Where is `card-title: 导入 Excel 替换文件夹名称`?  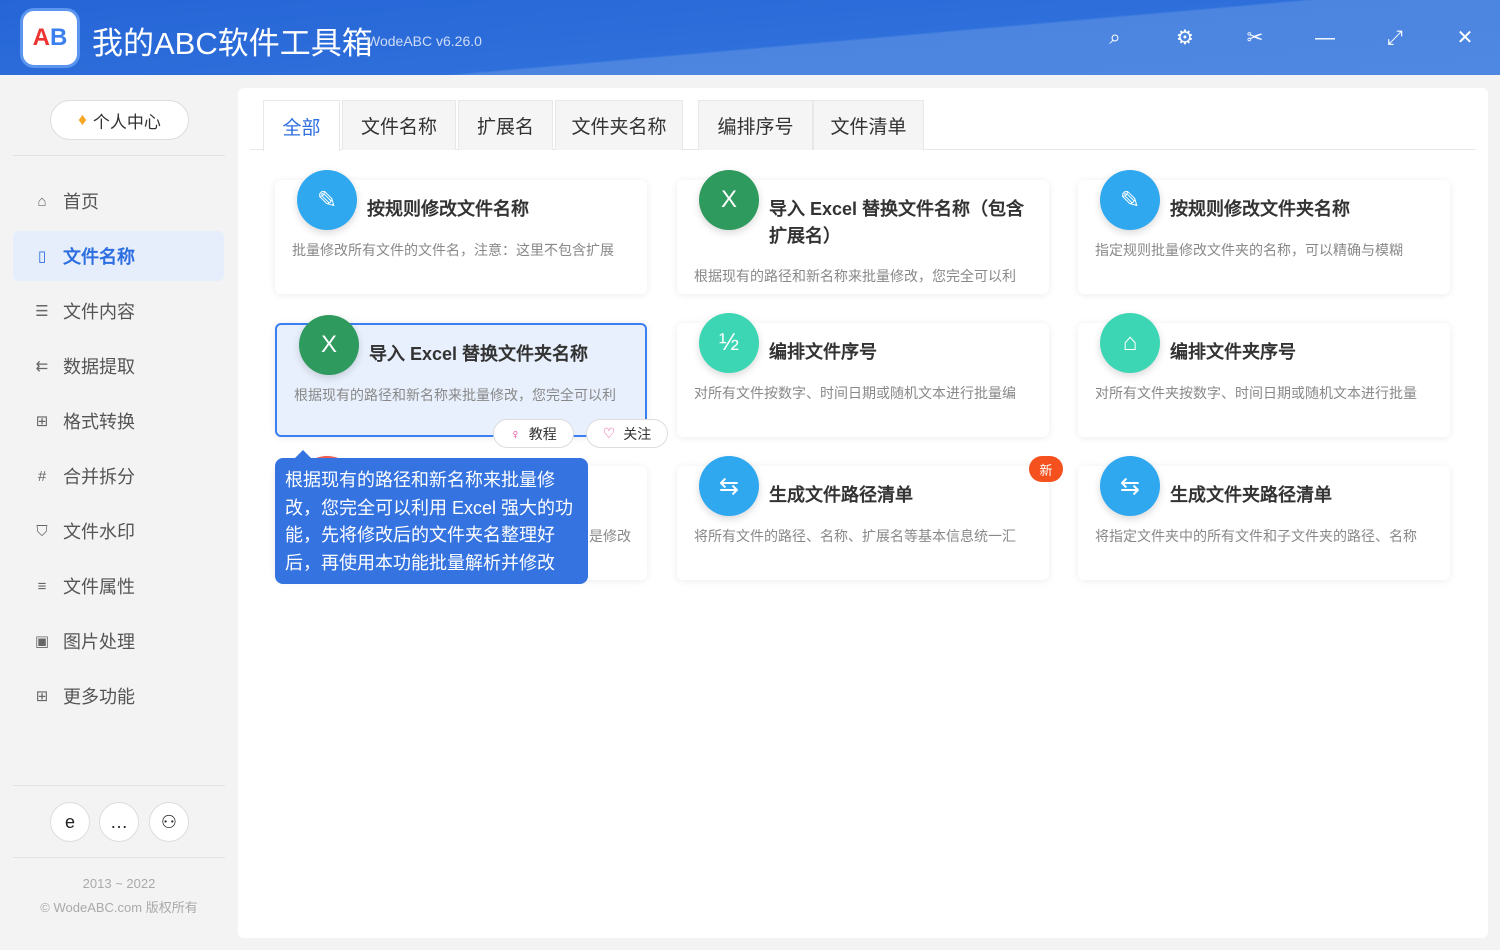 card-title: 导入 Excel 替换文件夹名称 is located at coordinates (479, 354).